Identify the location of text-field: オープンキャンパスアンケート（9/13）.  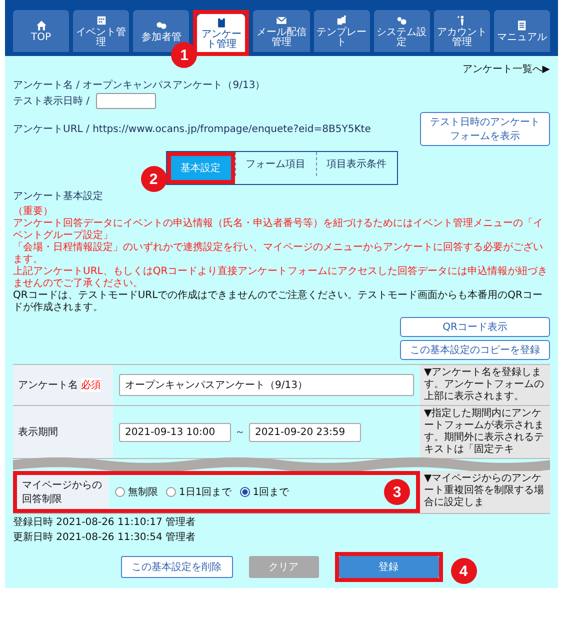
(266, 385).